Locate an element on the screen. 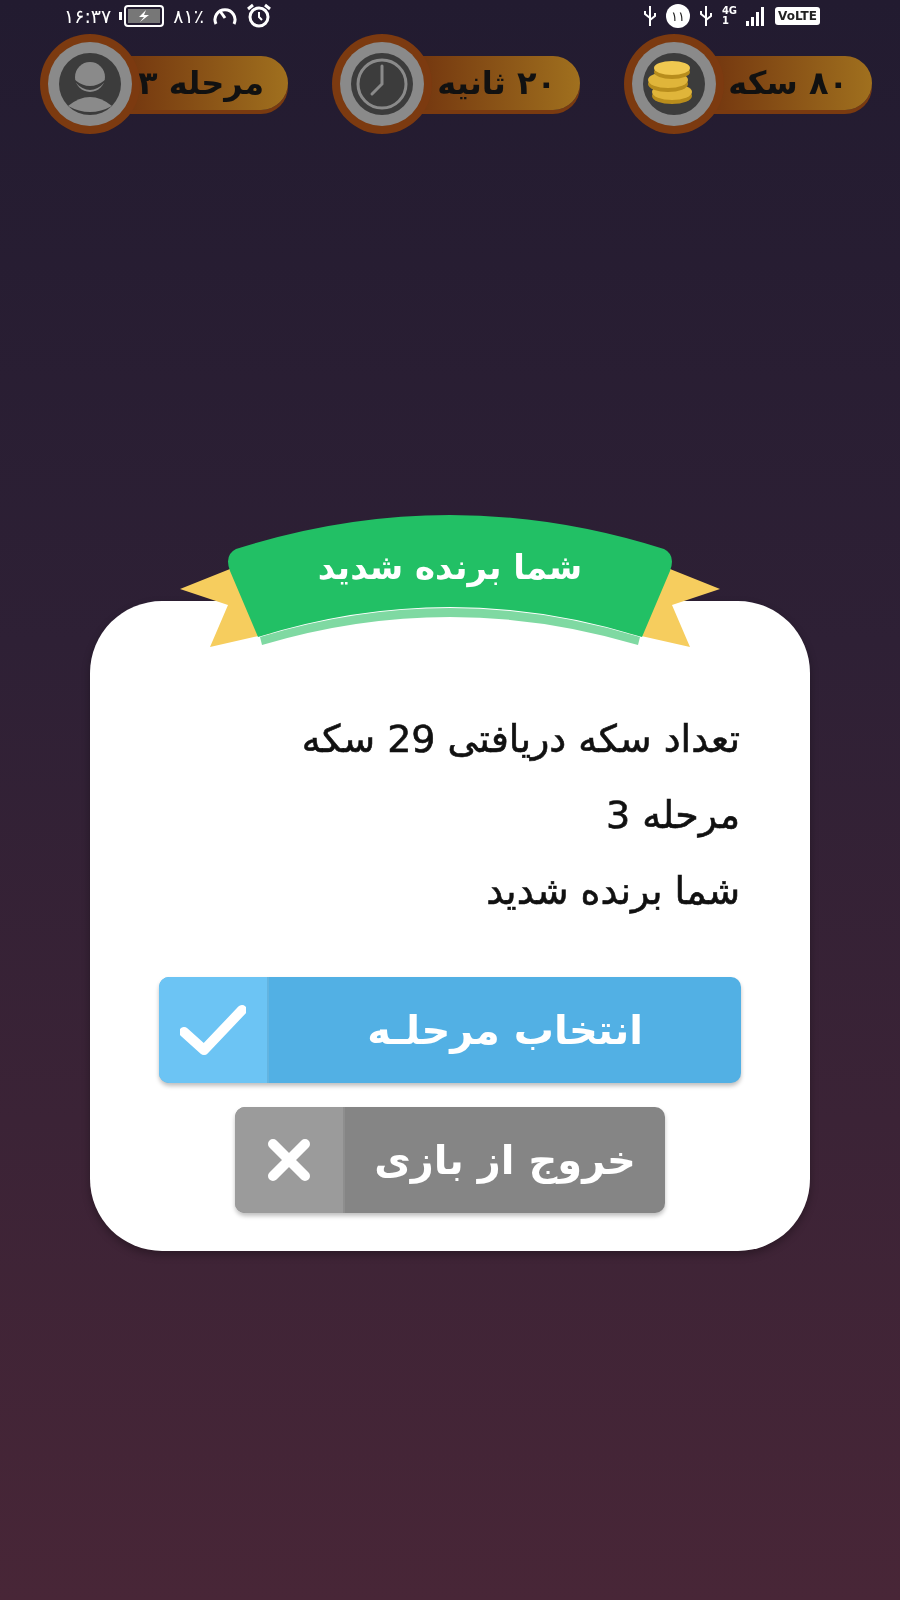 The height and width of the screenshot is (1600, 900). stat-label: ۲۰ ثانیه is located at coordinates (496, 83).